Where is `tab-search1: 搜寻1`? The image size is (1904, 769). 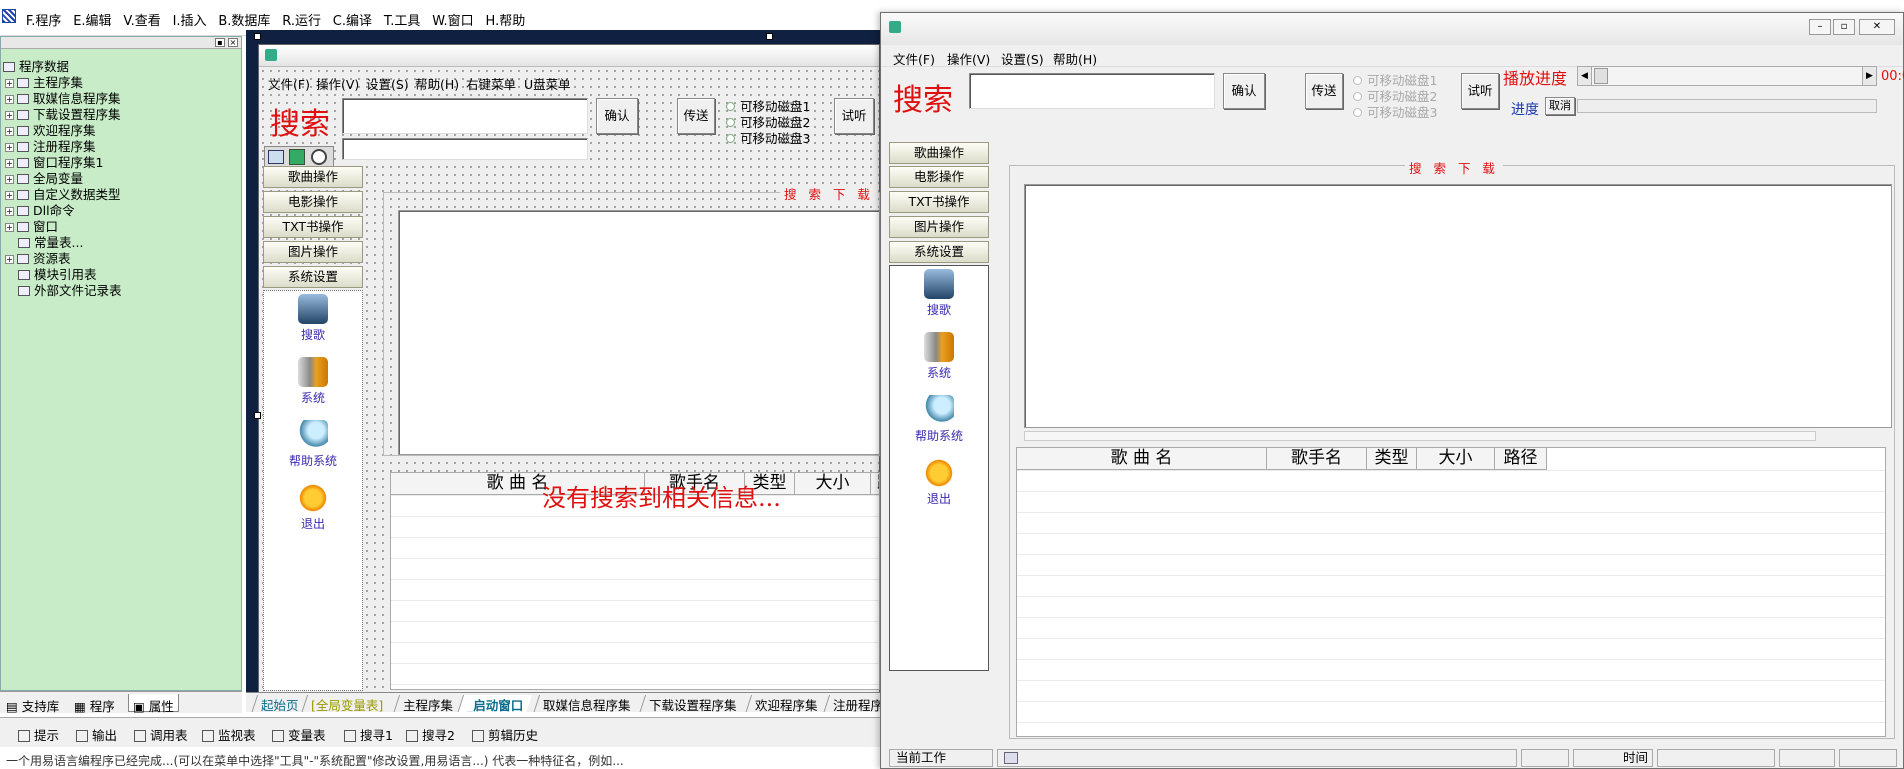
tab-search1: 搜寻1 is located at coordinates (368, 734).